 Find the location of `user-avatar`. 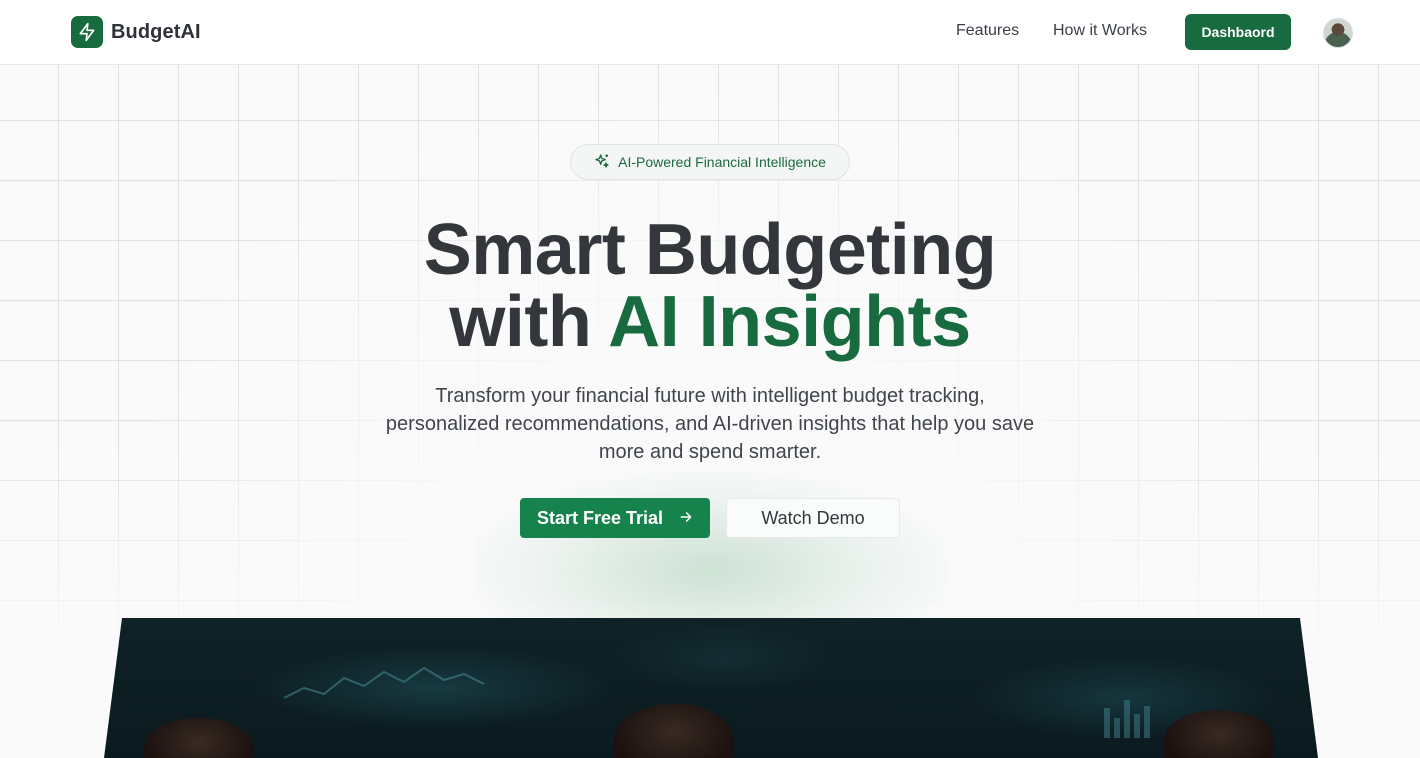

user-avatar is located at coordinates (1338, 33).